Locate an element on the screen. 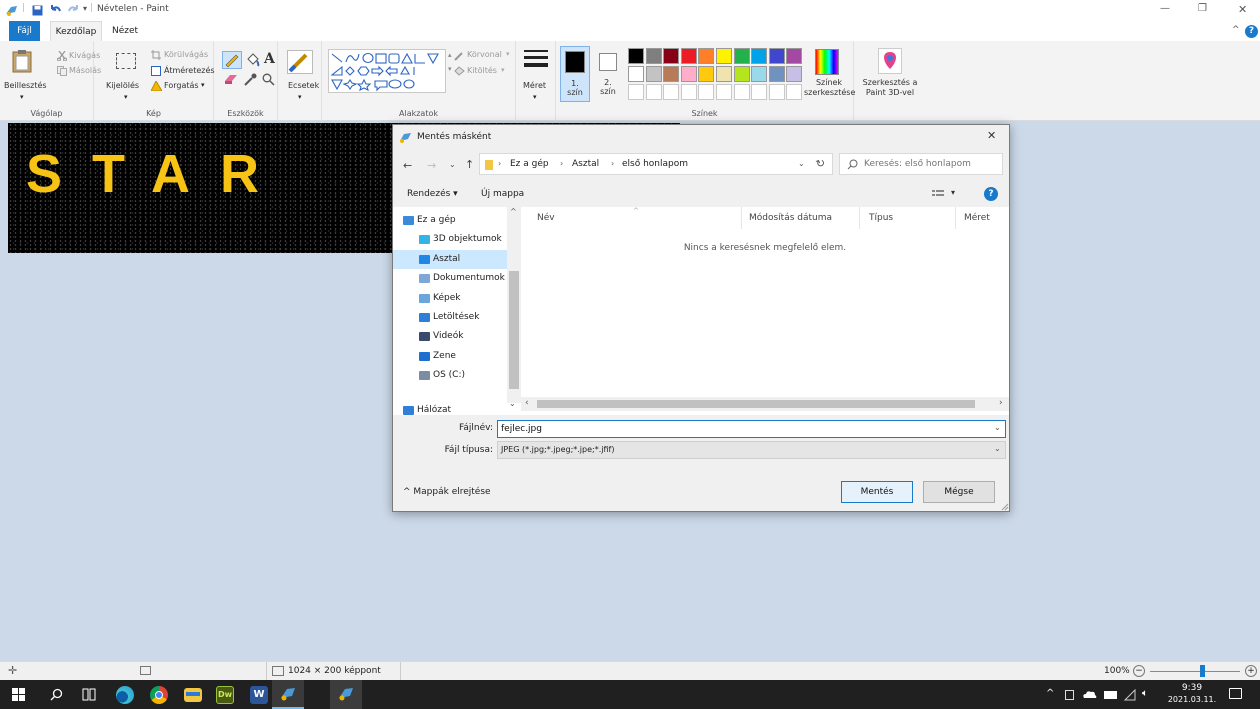 This screenshot has height=709, width=1260. nav-item-videók: Videók is located at coordinates (450, 336).